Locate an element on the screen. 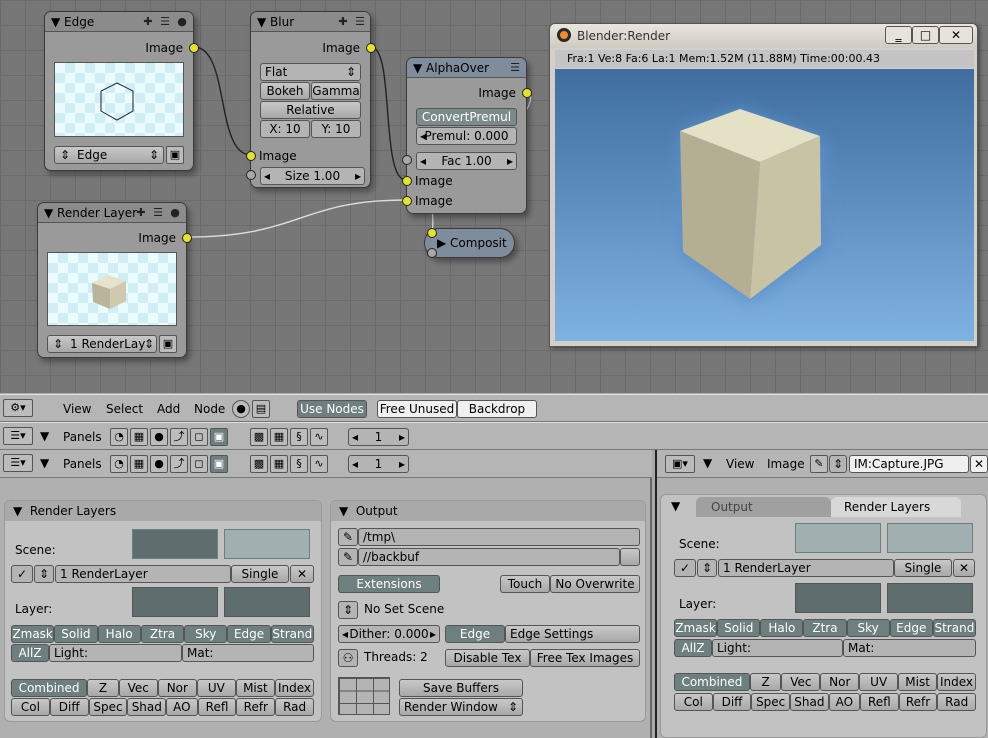 The image size is (988, 738). render-window-select: Render Window ⇕ is located at coordinates (461, 707).